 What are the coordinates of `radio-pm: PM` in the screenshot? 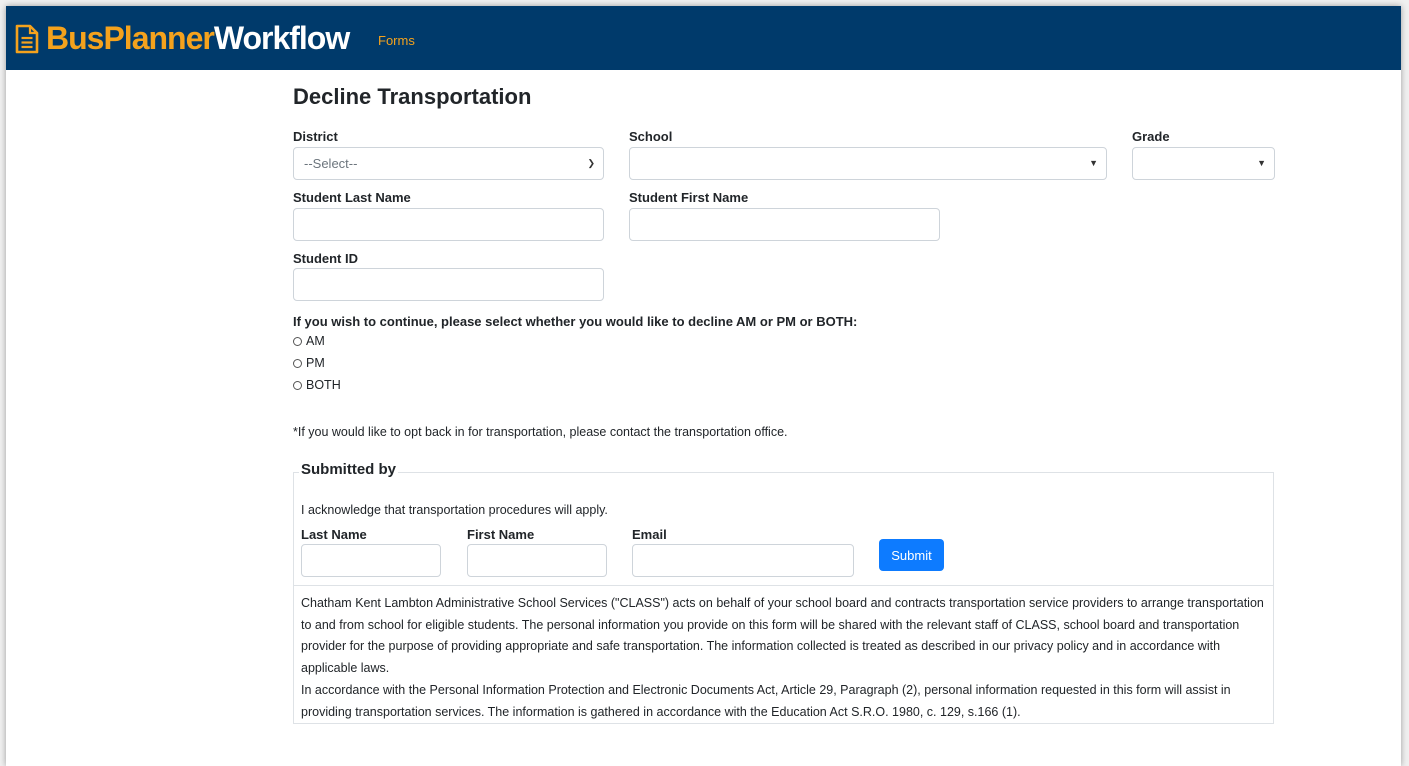 It's located at (309, 363).